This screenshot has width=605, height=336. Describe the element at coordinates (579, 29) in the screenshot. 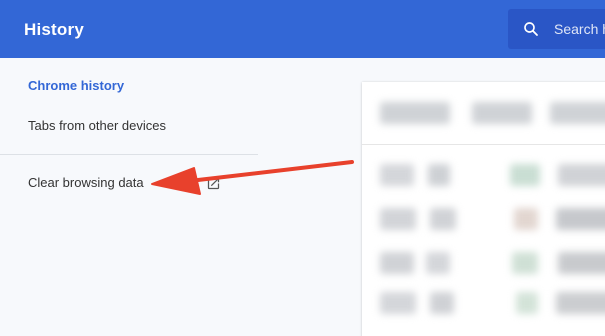

I see `search-input: Search h` at that location.